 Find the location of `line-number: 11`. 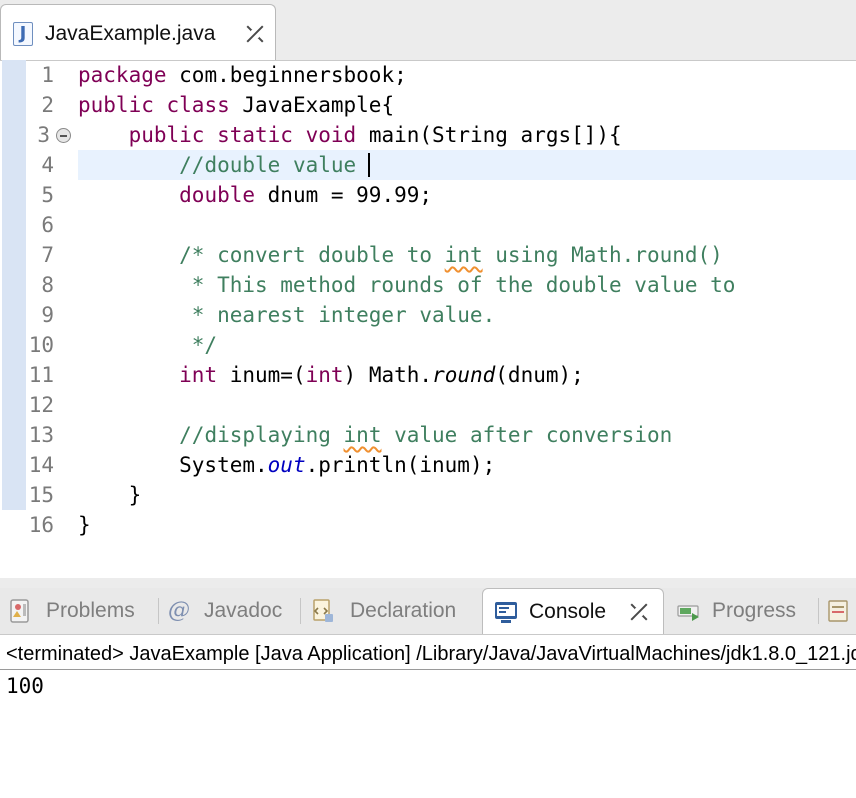

line-number: 11 is located at coordinates (41, 375).